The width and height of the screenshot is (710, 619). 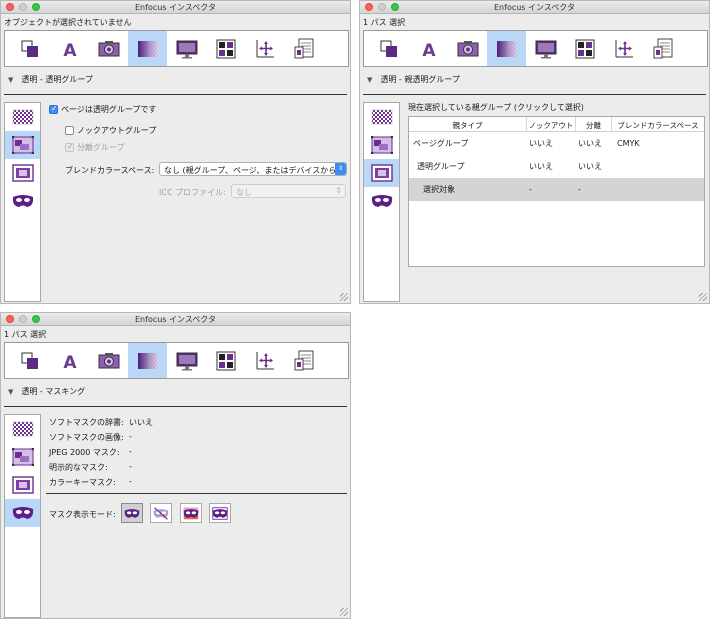 What do you see at coordinates (110, 130) in the screenshot?
I see `knockout-row: ノックアウトグループ` at bounding box center [110, 130].